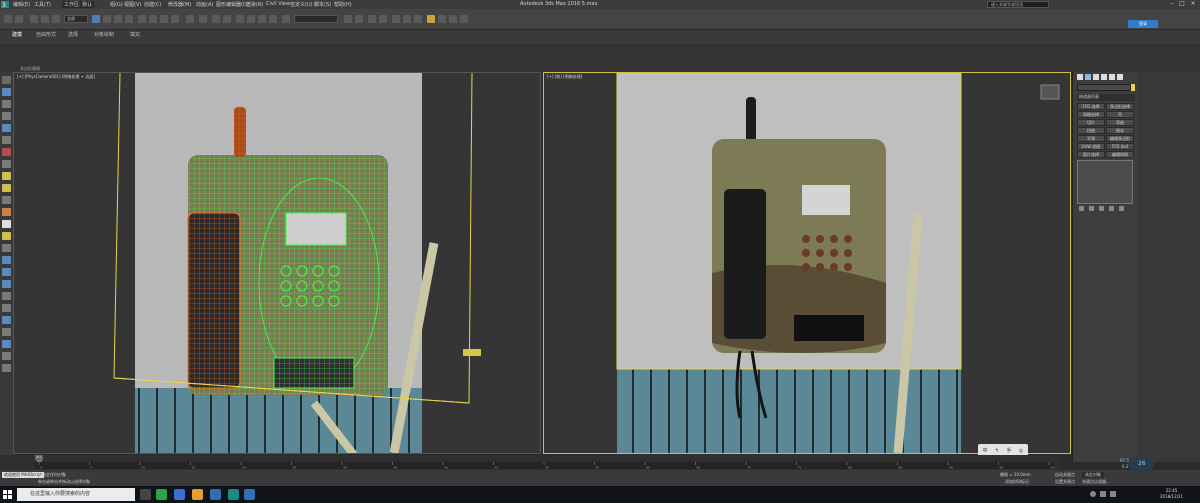  I want to click on utilities-tab-icon, so click(1120, 77).